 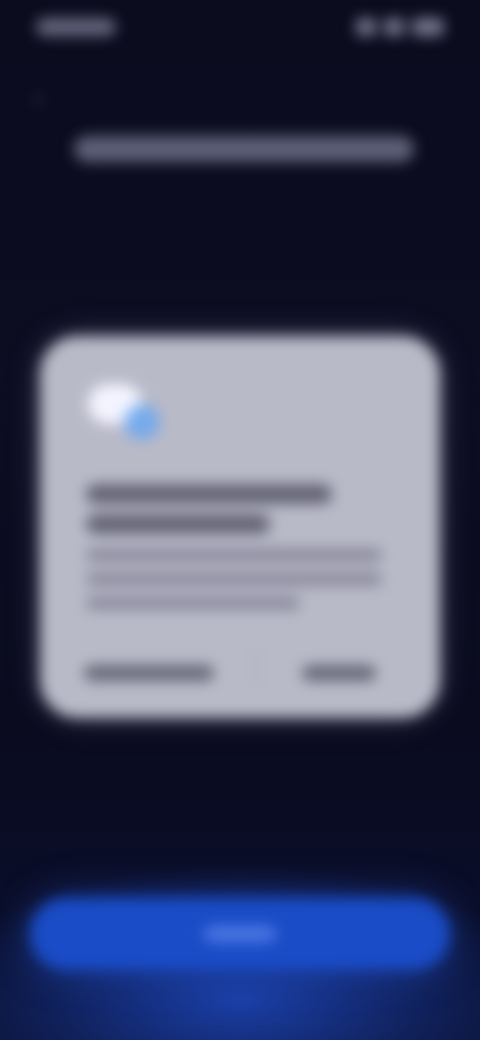 I want to click on battery-icon, so click(x=428, y=27).